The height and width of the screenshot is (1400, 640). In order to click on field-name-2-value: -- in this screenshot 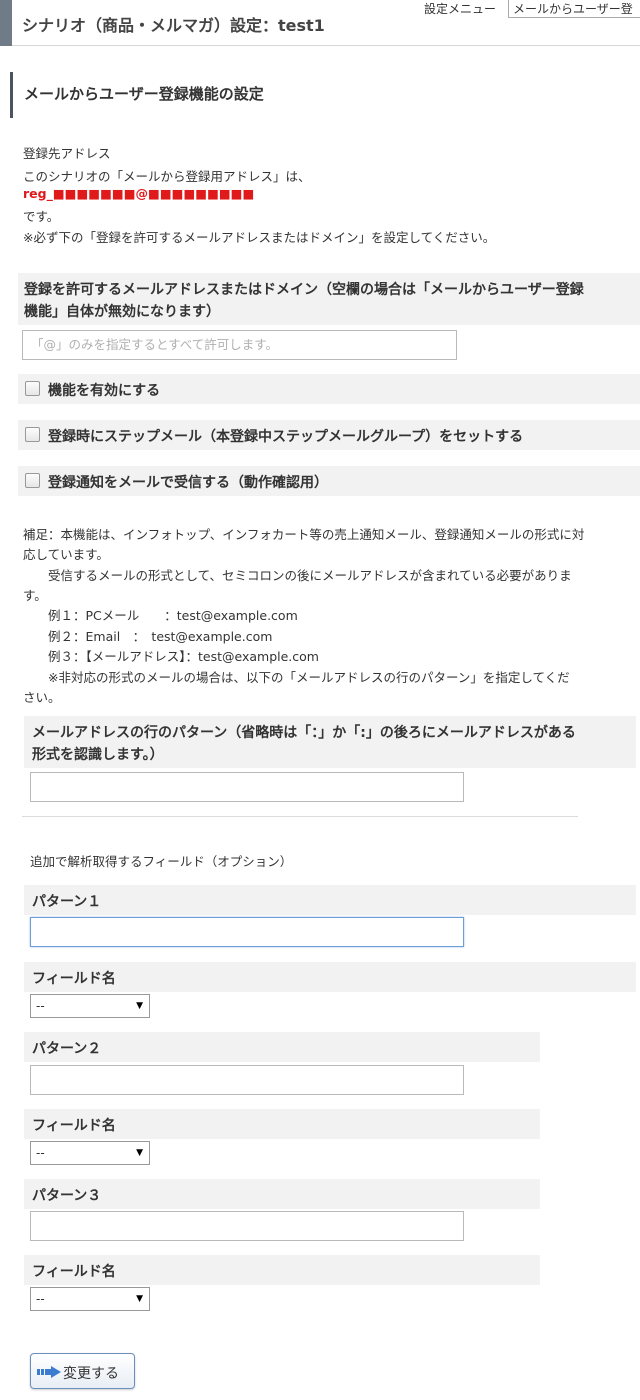, I will do `click(40, 1153)`.